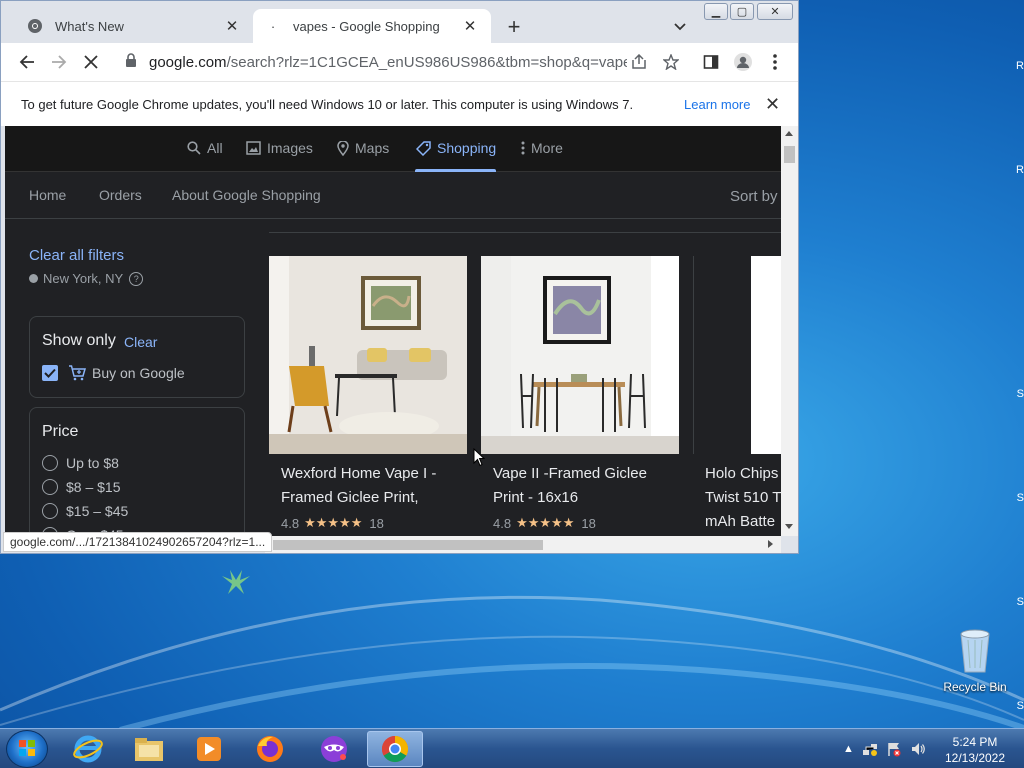 This screenshot has height=768, width=1024. What do you see at coordinates (975, 651) in the screenshot?
I see `recycle-bin-icon` at bounding box center [975, 651].